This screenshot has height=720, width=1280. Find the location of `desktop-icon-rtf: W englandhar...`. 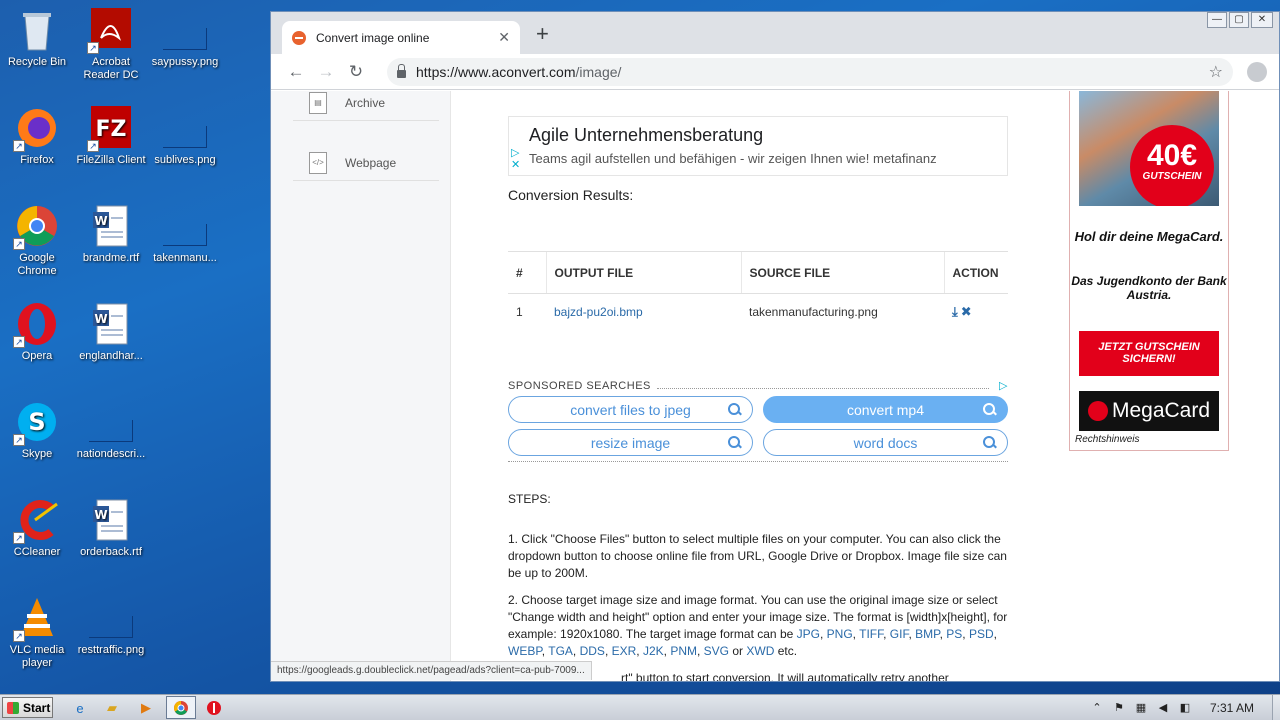

desktop-icon-rtf: W englandhar... is located at coordinates (111, 332).